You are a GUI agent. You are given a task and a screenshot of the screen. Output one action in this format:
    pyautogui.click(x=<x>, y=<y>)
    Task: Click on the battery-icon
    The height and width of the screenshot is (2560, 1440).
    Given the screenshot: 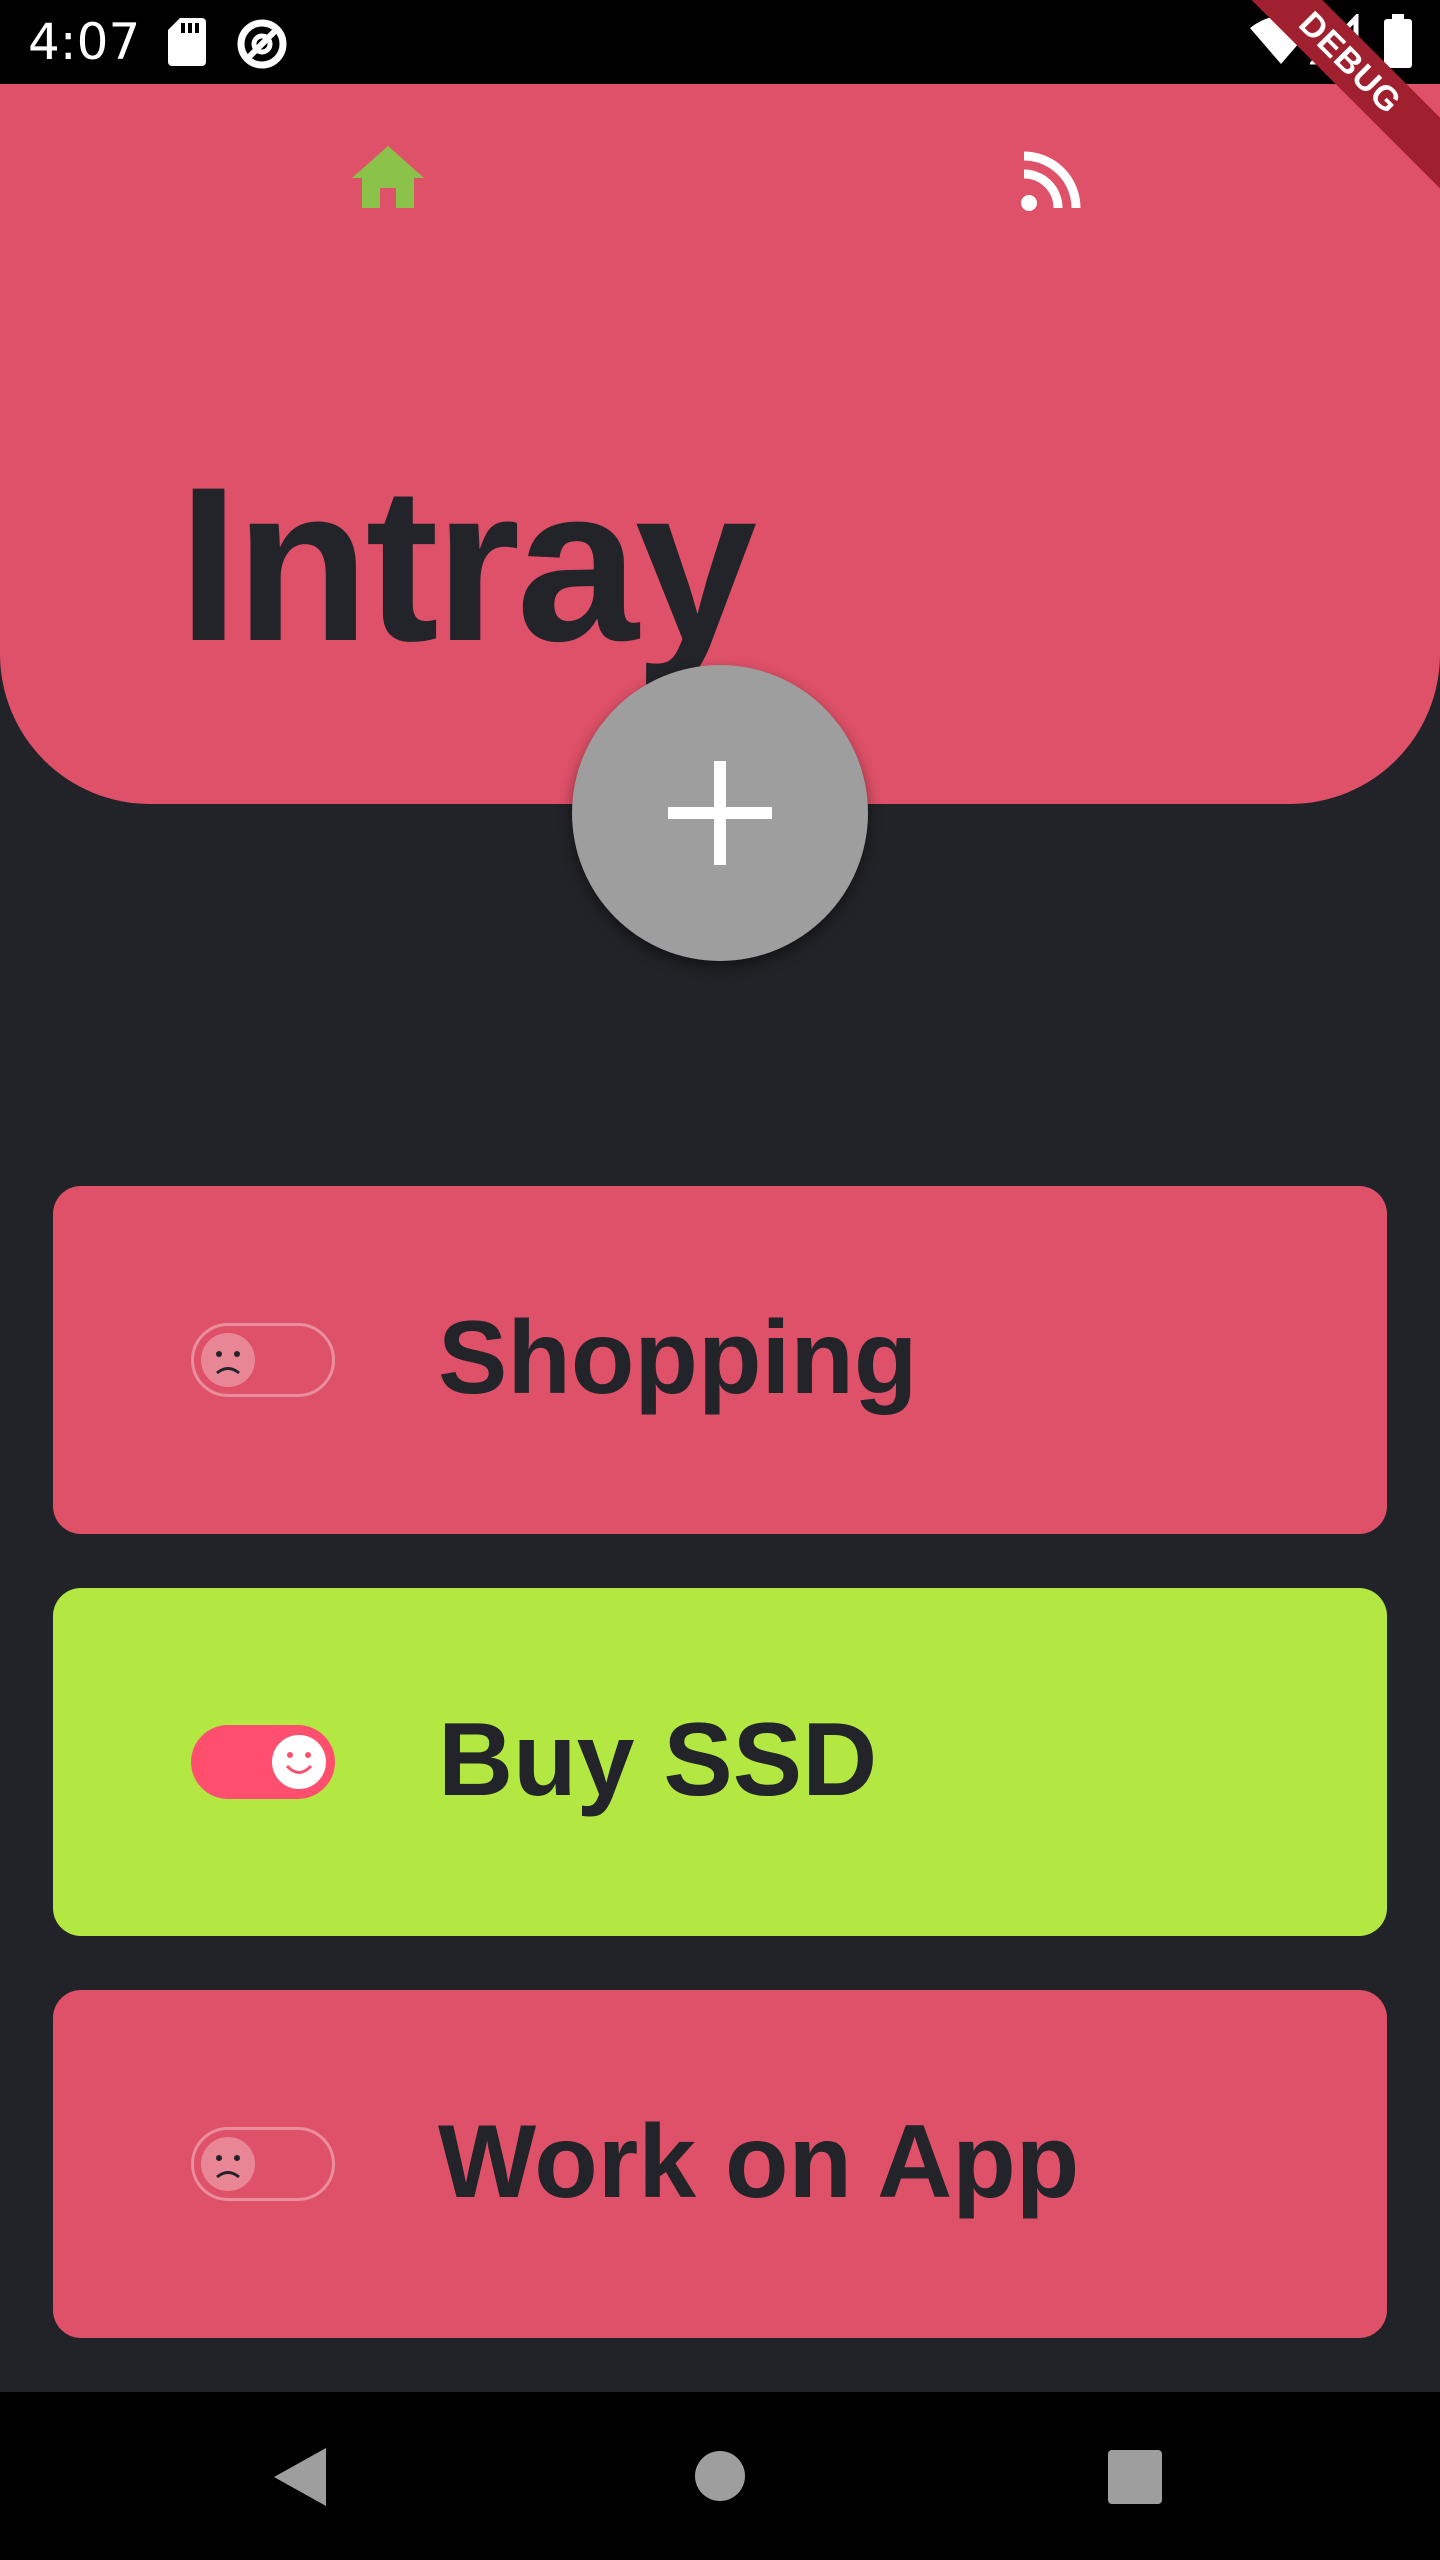 What is the action you would take?
    pyautogui.click(x=1398, y=43)
    